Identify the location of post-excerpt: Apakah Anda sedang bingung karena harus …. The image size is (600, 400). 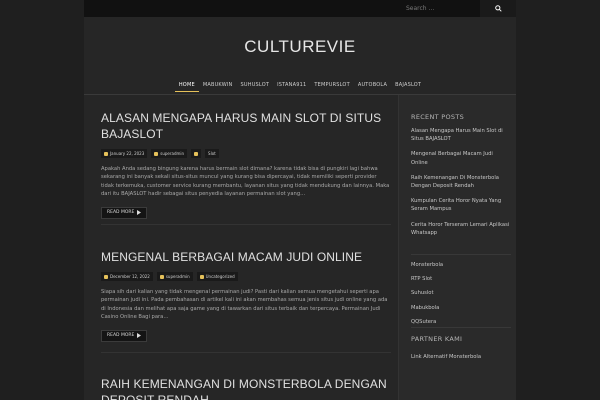
(245, 181).